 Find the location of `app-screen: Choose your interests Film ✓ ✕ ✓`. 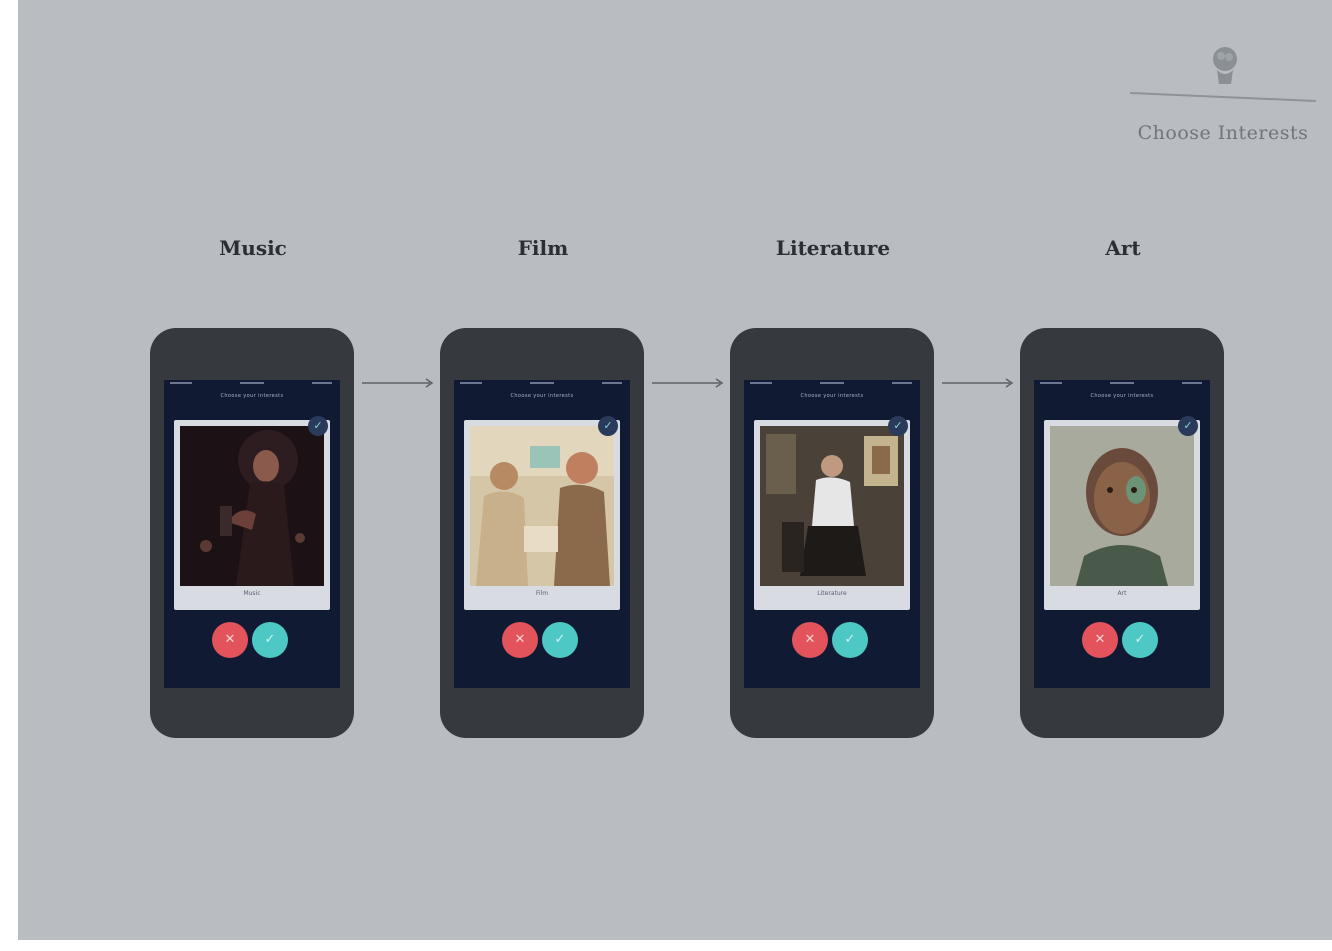

app-screen: Choose your interests Film ✓ ✕ ✓ is located at coordinates (542, 534).